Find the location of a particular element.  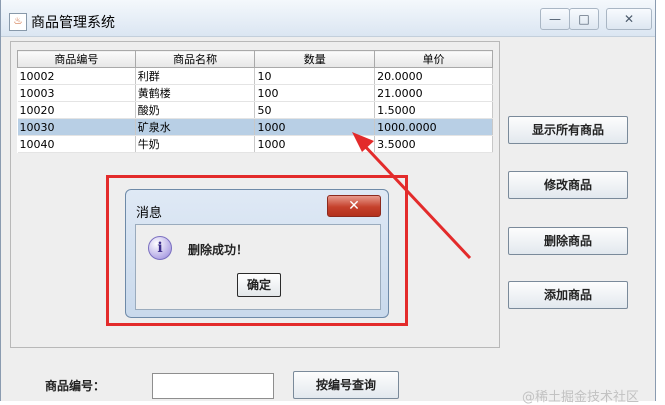

cell-id: 10030 is located at coordinates (76, 127).